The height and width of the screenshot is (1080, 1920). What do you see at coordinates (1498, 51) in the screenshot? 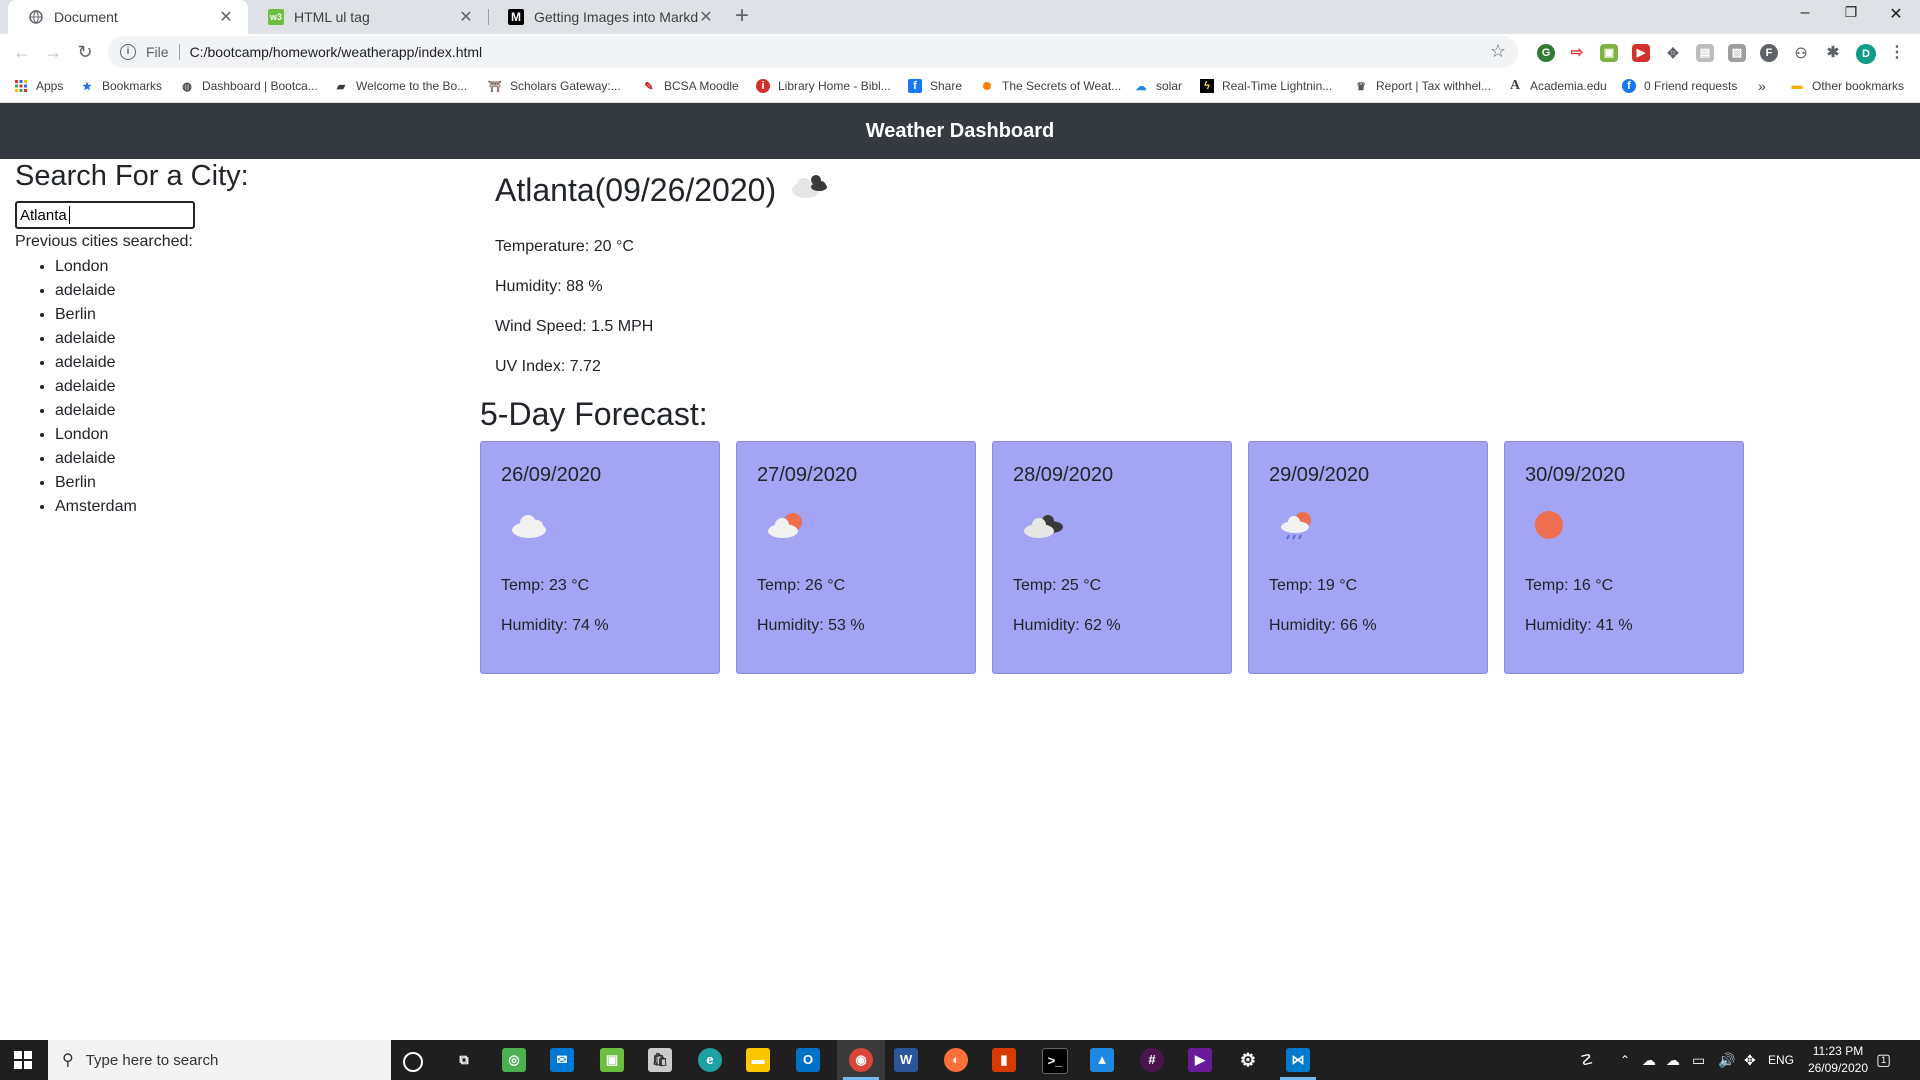
I see `bookmark-star-icon: ☆` at bounding box center [1498, 51].